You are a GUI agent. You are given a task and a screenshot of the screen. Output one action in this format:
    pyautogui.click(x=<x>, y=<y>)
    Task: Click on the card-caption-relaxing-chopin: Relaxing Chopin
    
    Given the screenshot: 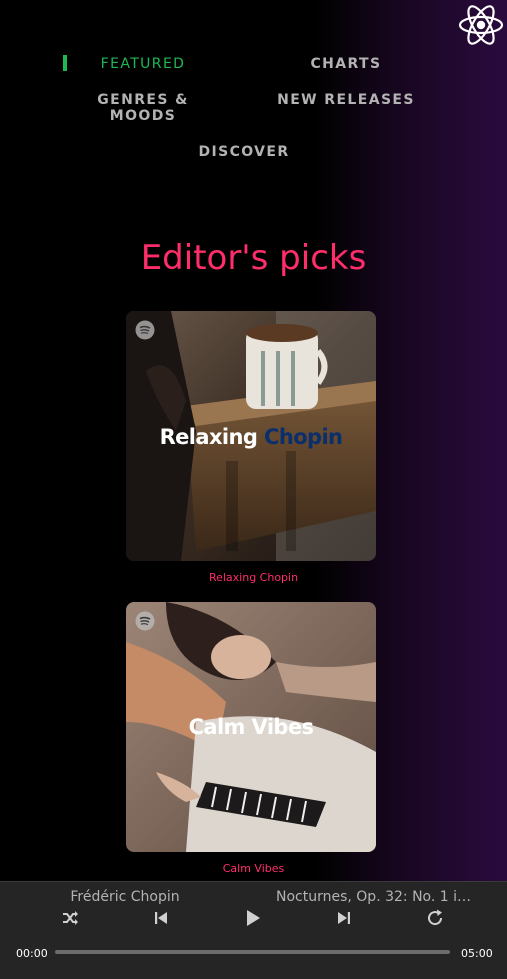 What is the action you would take?
    pyautogui.click(x=253, y=577)
    